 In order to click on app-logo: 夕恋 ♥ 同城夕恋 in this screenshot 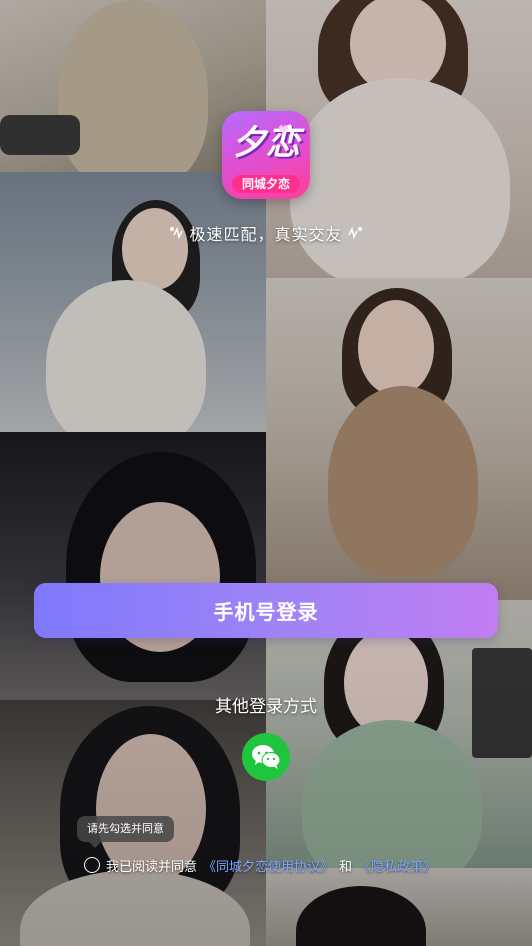, I will do `click(266, 155)`.